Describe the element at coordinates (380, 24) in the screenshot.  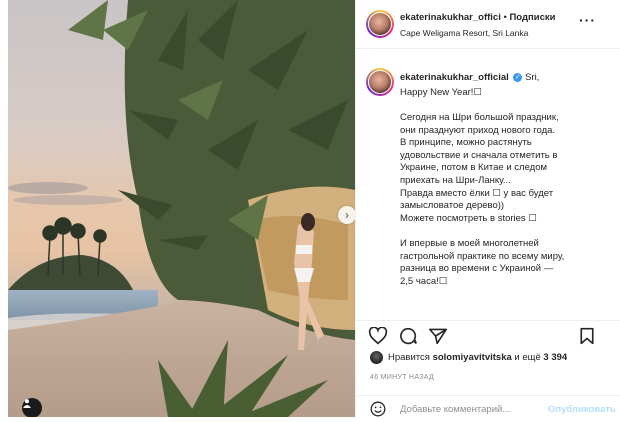
I see `author-avatar` at that location.